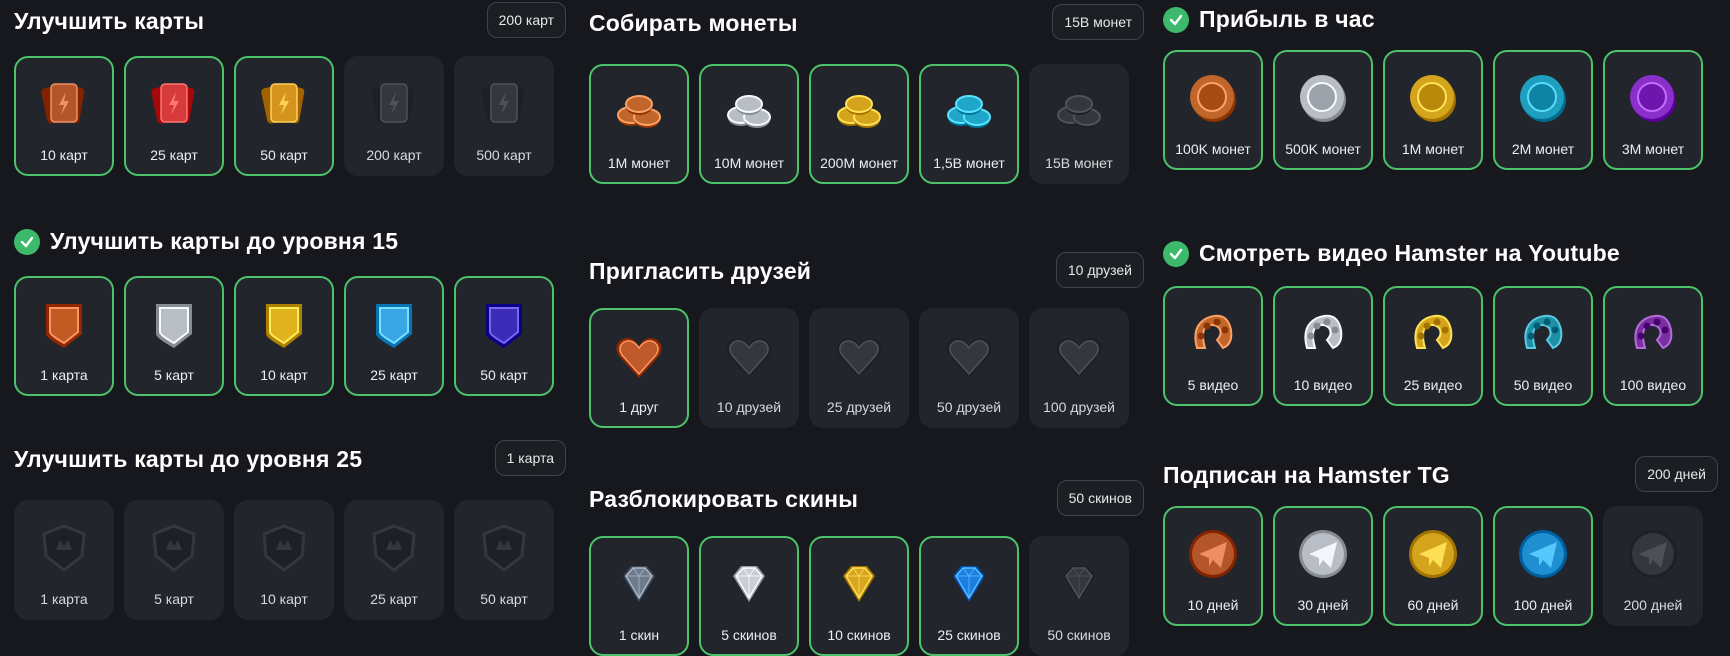  Describe the element at coordinates (969, 596) in the screenshot. I see `achievement-card: 25 скинов` at that location.